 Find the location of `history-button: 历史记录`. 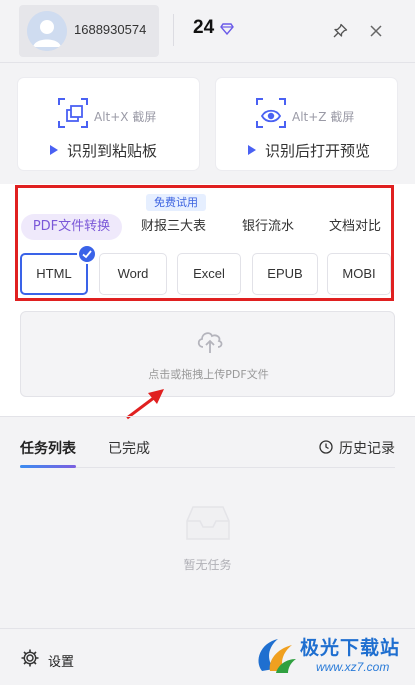

history-button: 历史记录 is located at coordinates (367, 448).